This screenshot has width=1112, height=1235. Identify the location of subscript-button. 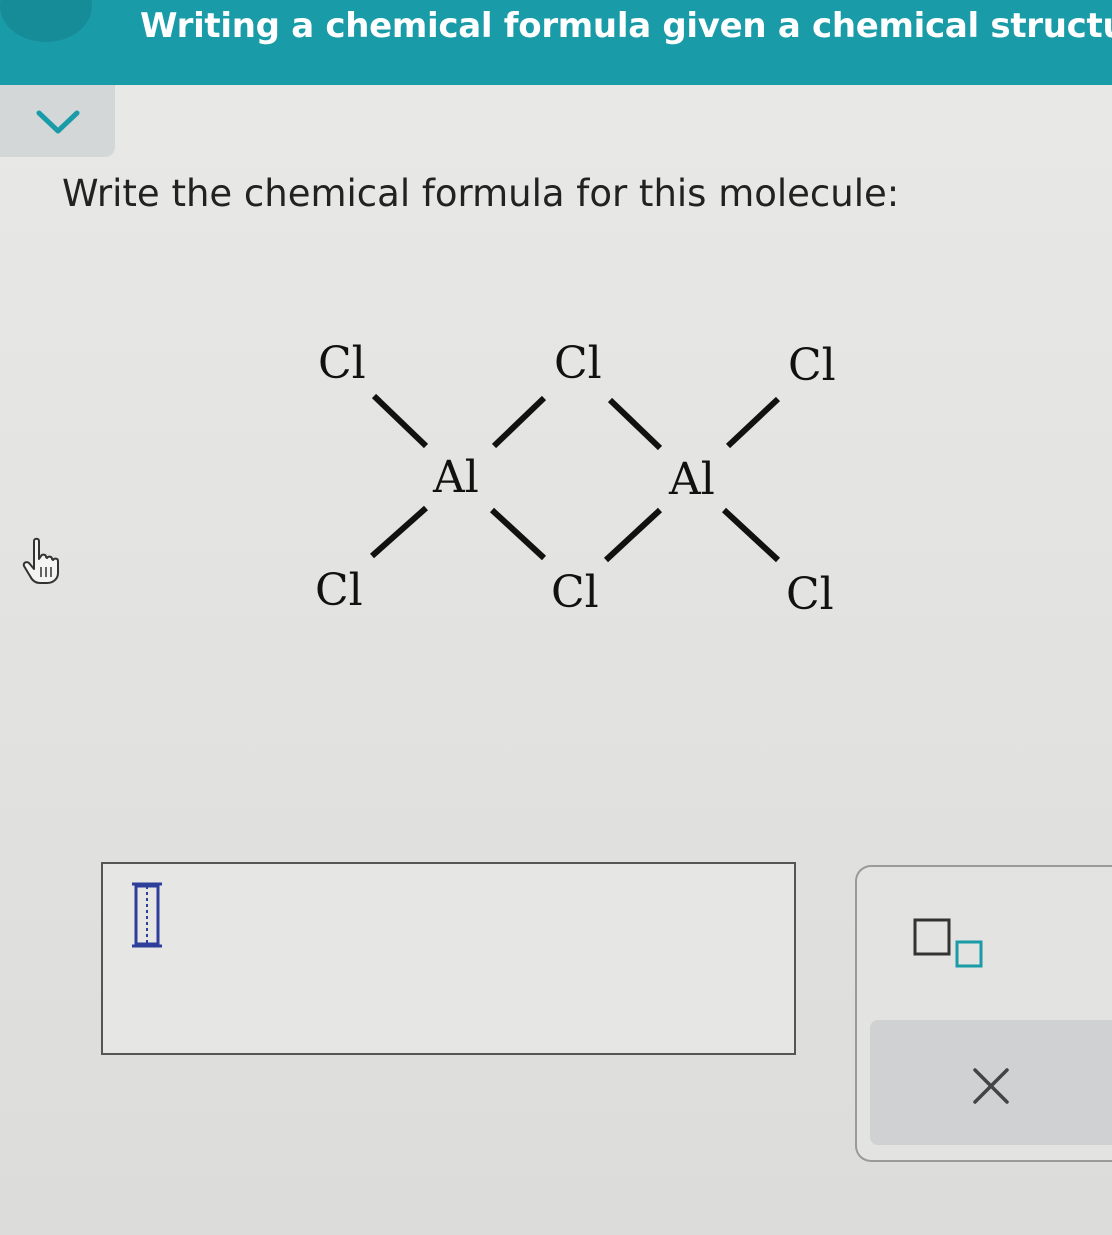
(951, 942).